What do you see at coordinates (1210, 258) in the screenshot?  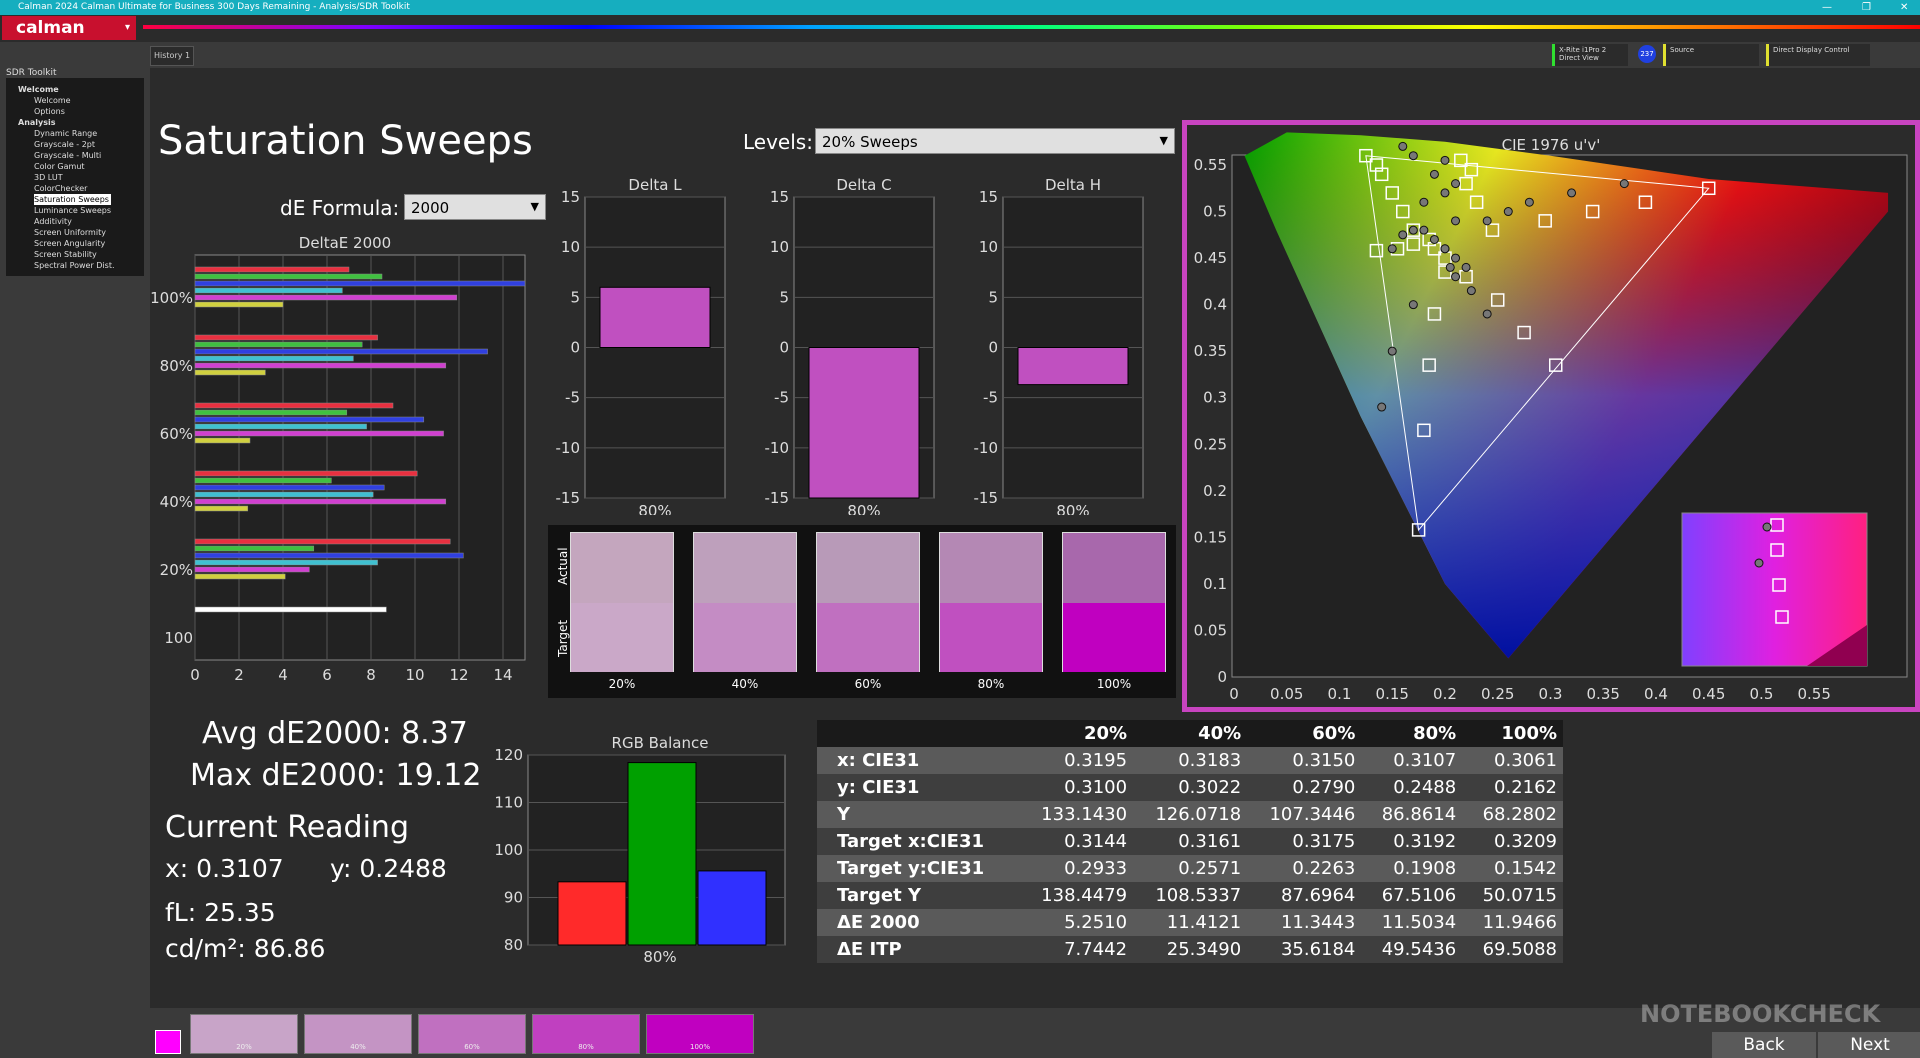 I see `y-tick-label: 0.45` at bounding box center [1210, 258].